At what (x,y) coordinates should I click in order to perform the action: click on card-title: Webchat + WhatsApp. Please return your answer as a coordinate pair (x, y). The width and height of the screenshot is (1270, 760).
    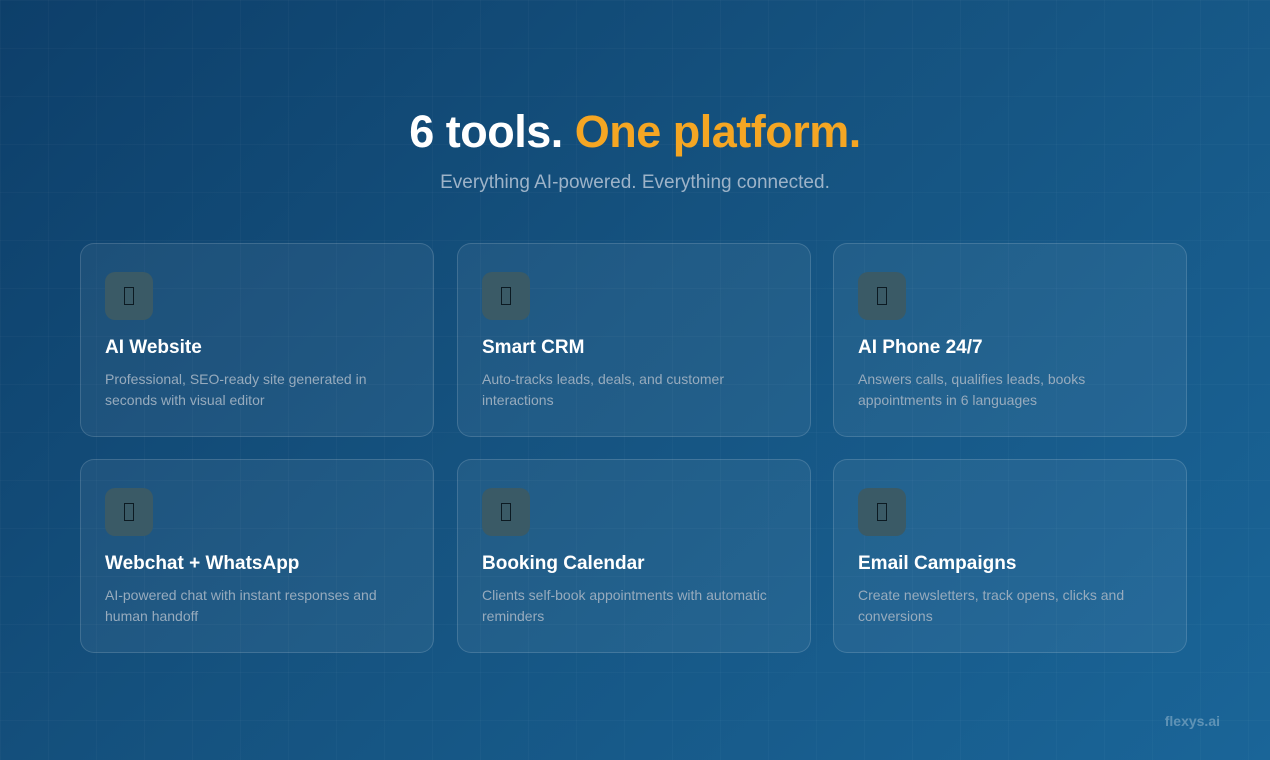
    Looking at the image, I should click on (202, 563).